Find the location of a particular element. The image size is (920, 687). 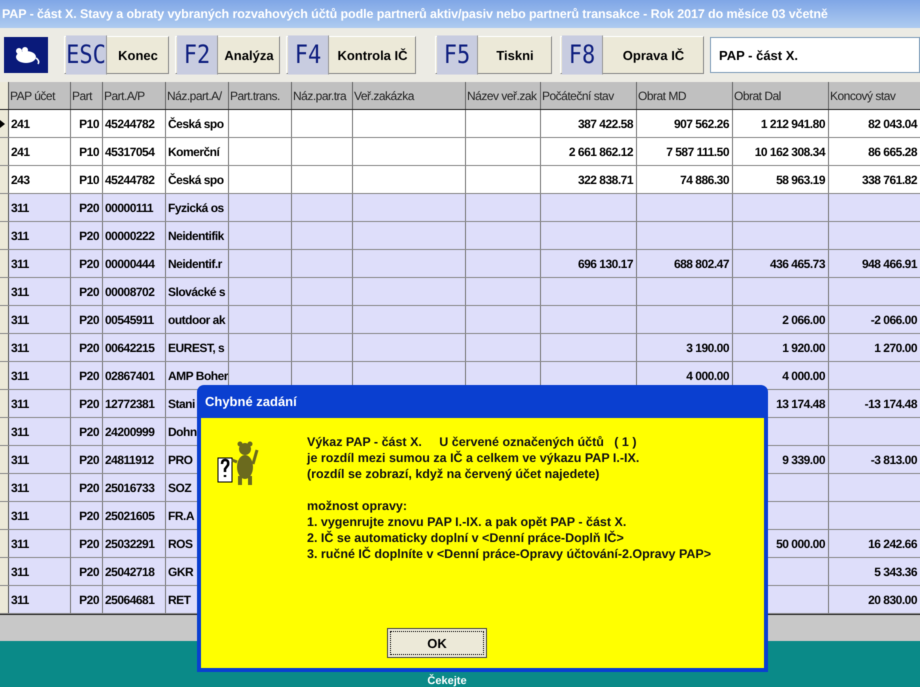

table-cell: -13 174.48 is located at coordinates (874, 403).